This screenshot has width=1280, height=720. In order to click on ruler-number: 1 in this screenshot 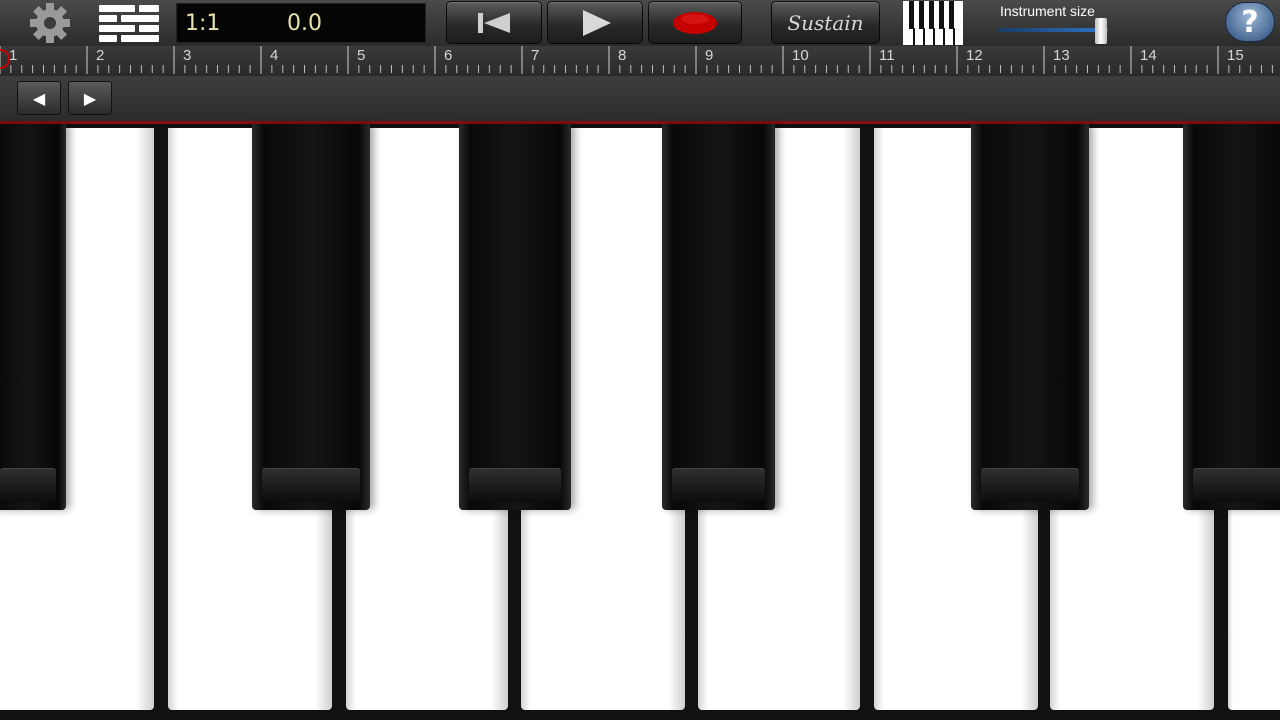, I will do `click(13, 55)`.